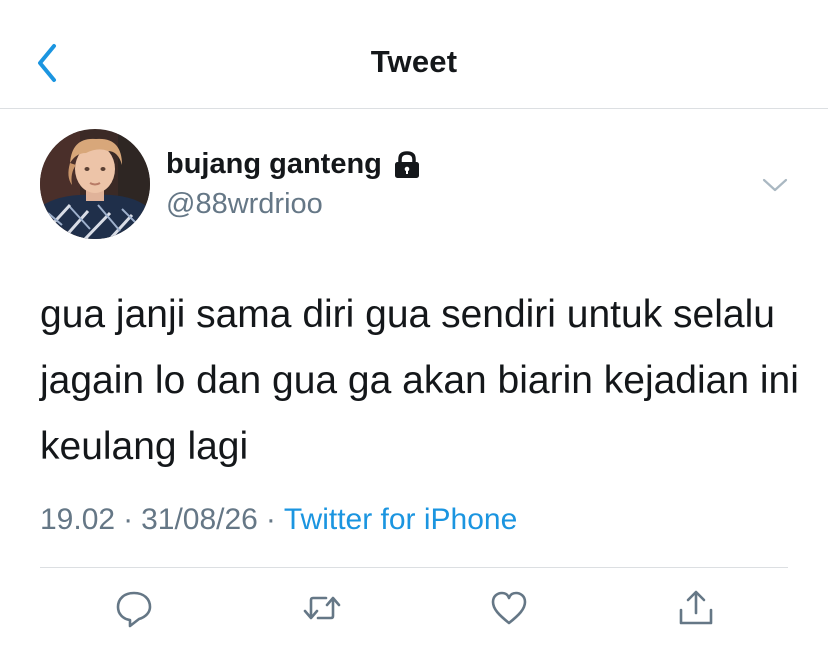 This screenshot has width=828, height=649. I want to click on comment-icon, so click(134, 609).